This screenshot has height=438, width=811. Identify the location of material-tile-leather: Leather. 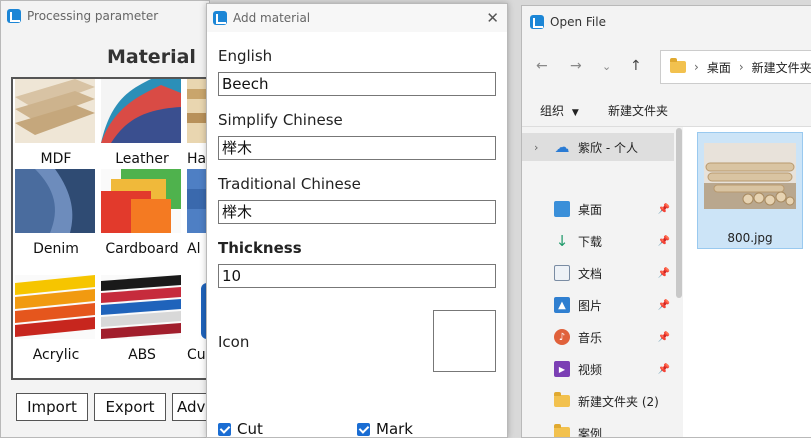
(142, 123).